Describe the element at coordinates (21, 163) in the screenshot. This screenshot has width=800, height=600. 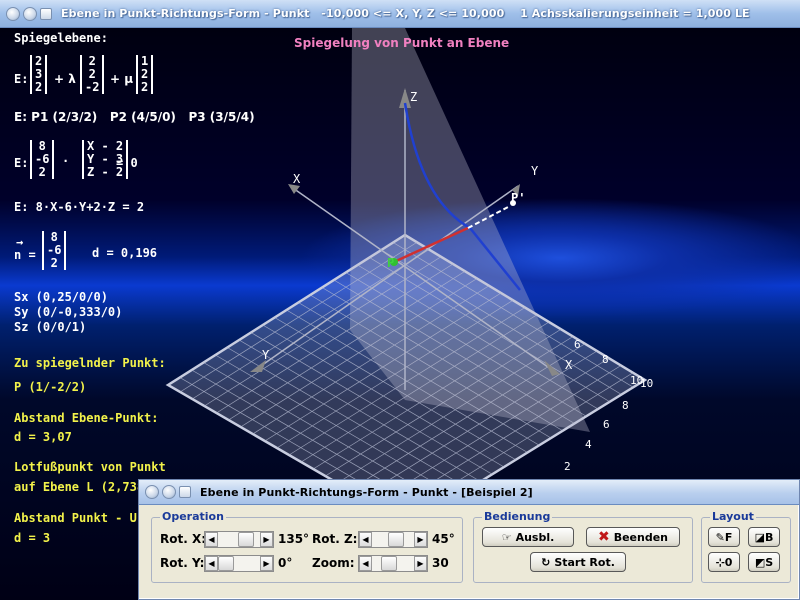
I see `normal-e-label: E:` at that location.